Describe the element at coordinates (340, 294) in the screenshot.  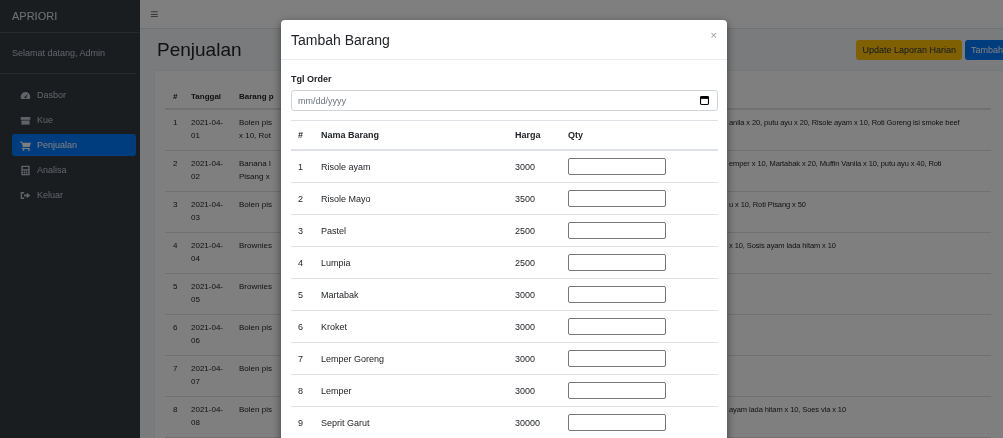
I see `table-cell-text: Martabak` at that location.